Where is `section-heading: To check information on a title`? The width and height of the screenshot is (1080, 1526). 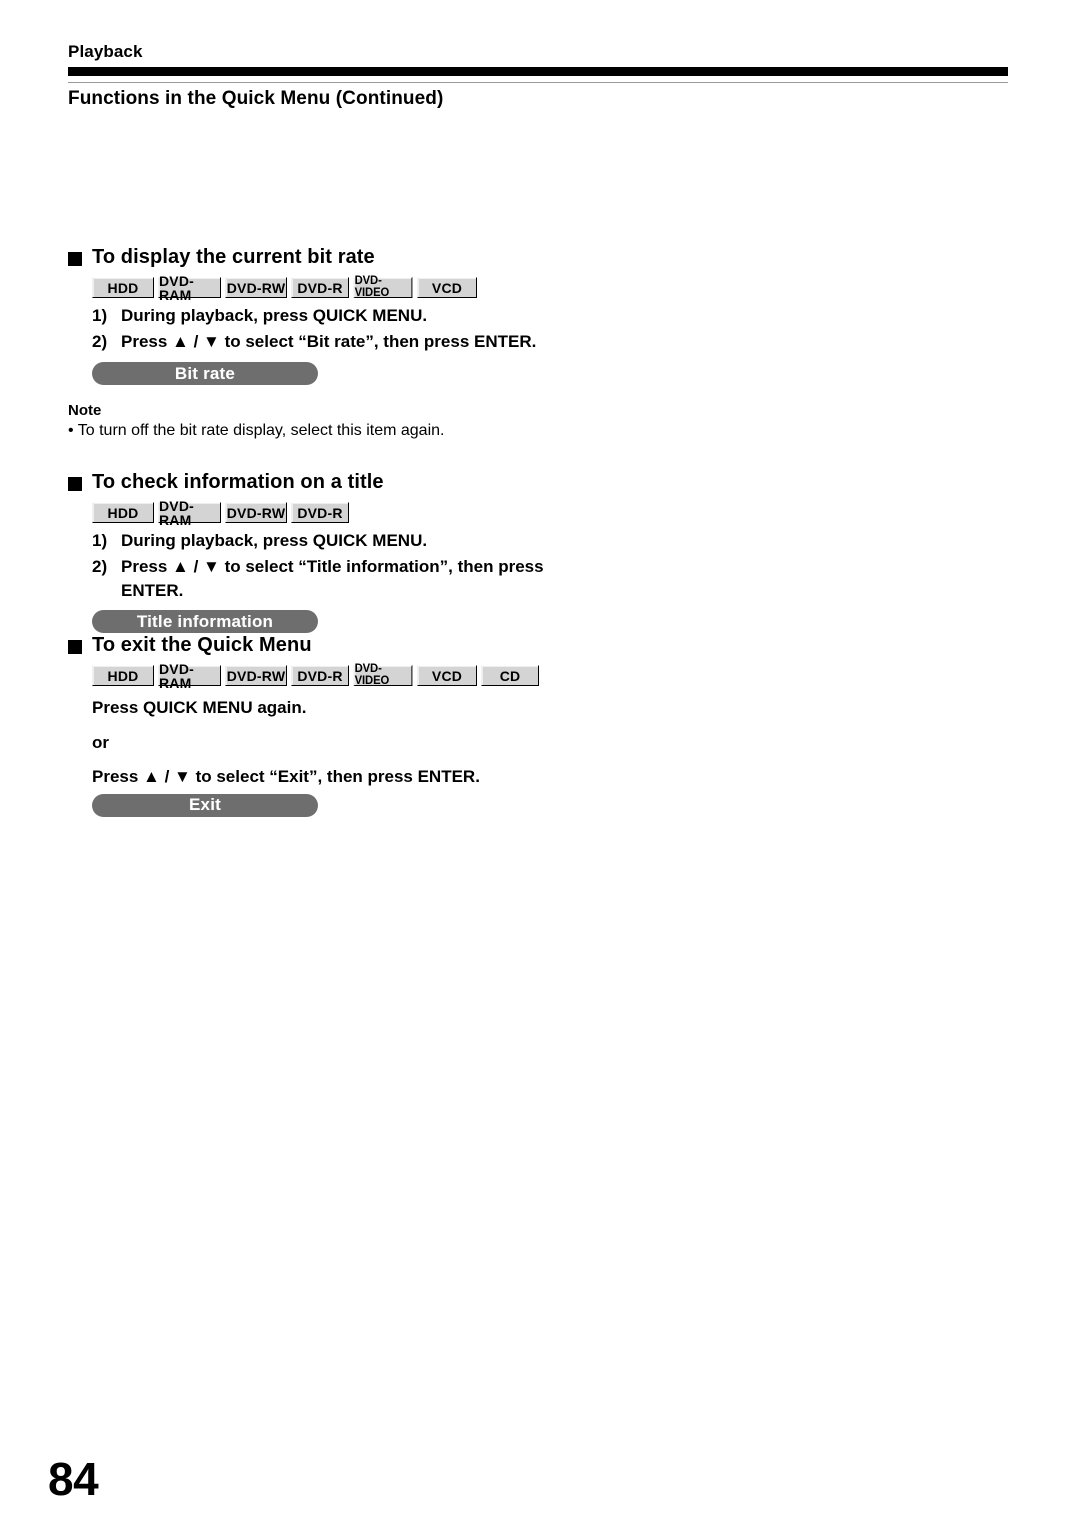
section-heading: To check information on a title is located at coordinates (309, 482).